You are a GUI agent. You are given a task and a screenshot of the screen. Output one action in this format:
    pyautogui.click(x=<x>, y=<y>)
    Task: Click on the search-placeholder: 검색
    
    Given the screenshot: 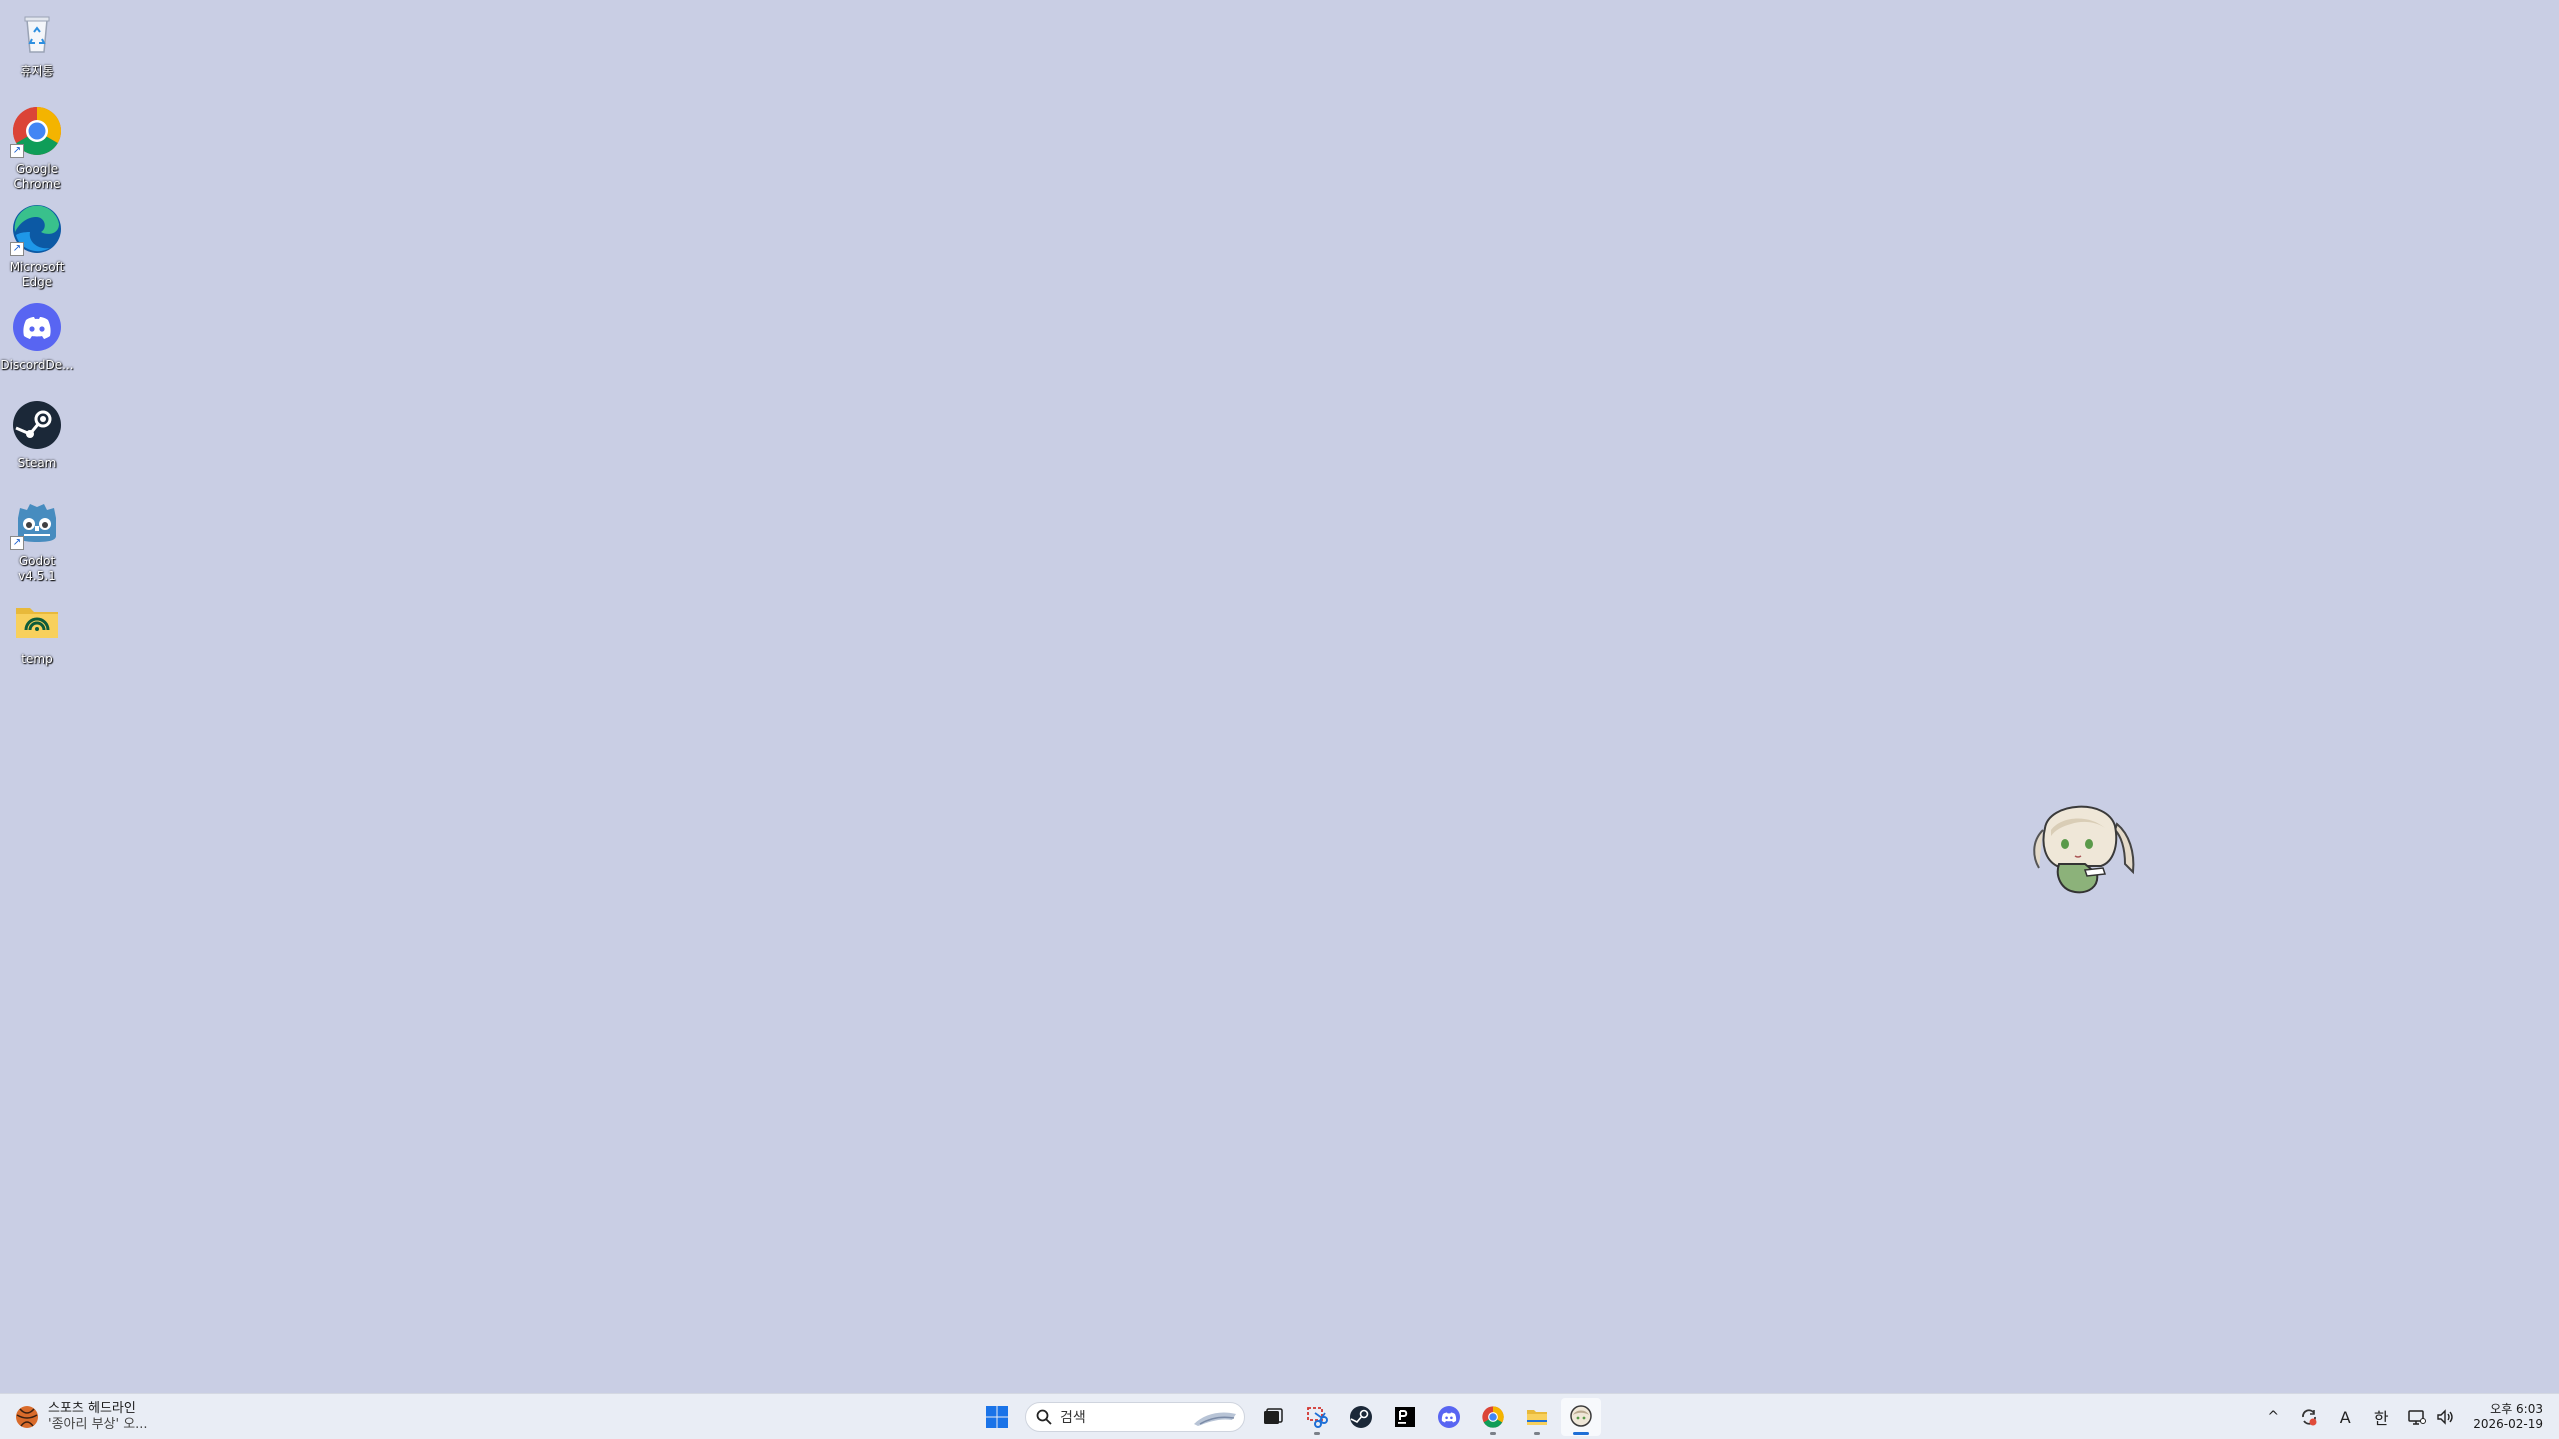 What is the action you would take?
    pyautogui.click(x=1073, y=1418)
    